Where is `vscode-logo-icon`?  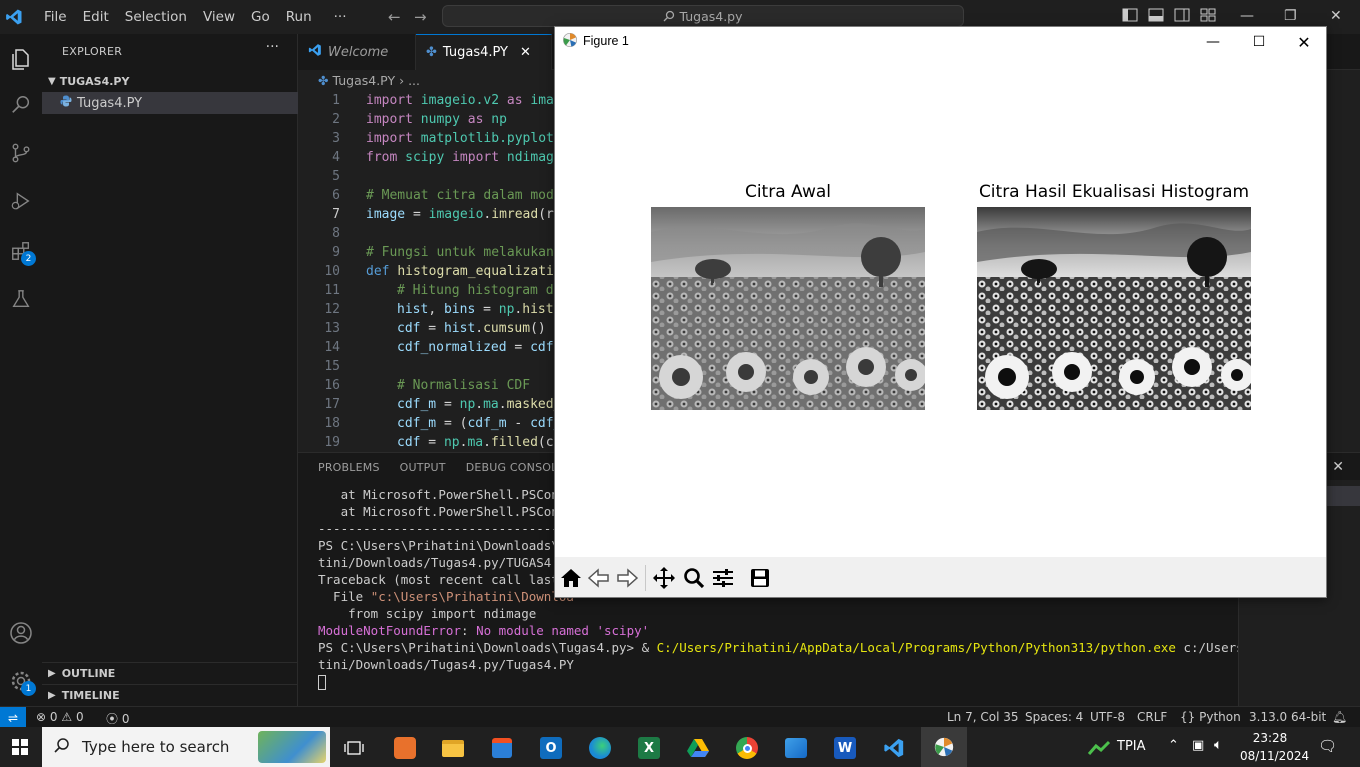
vscode-logo-icon is located at coordinates (14, 17).